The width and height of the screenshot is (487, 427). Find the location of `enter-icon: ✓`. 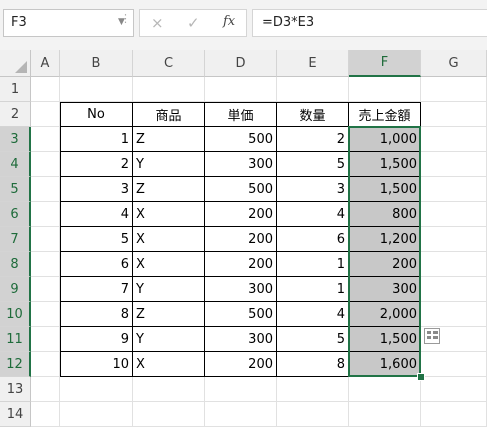

enter-icon: ✓ is located at coordinates (193, 23).